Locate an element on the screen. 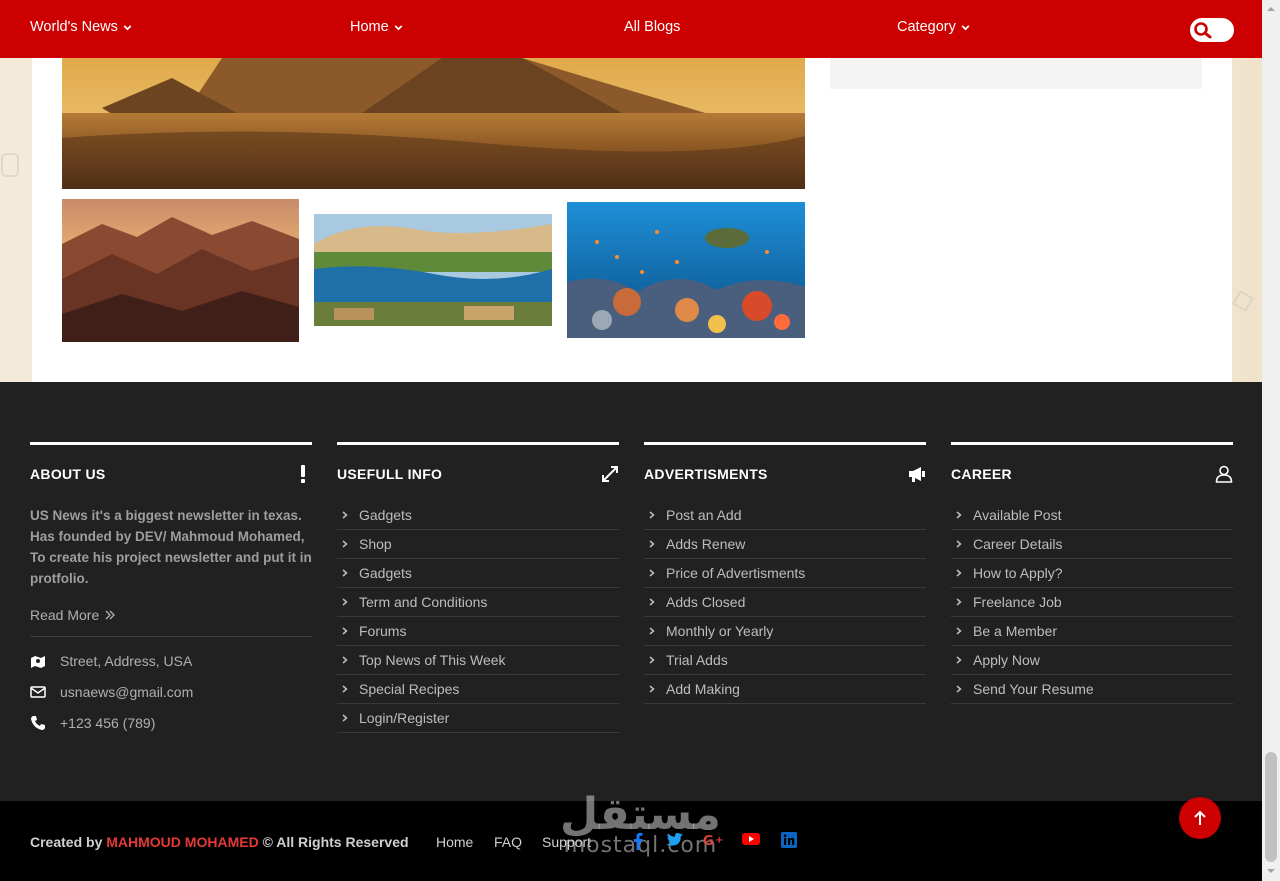 The width and height of the screenshot is (1280, 881). footer-link: Special Recipes is located at coordinates (478, 689).